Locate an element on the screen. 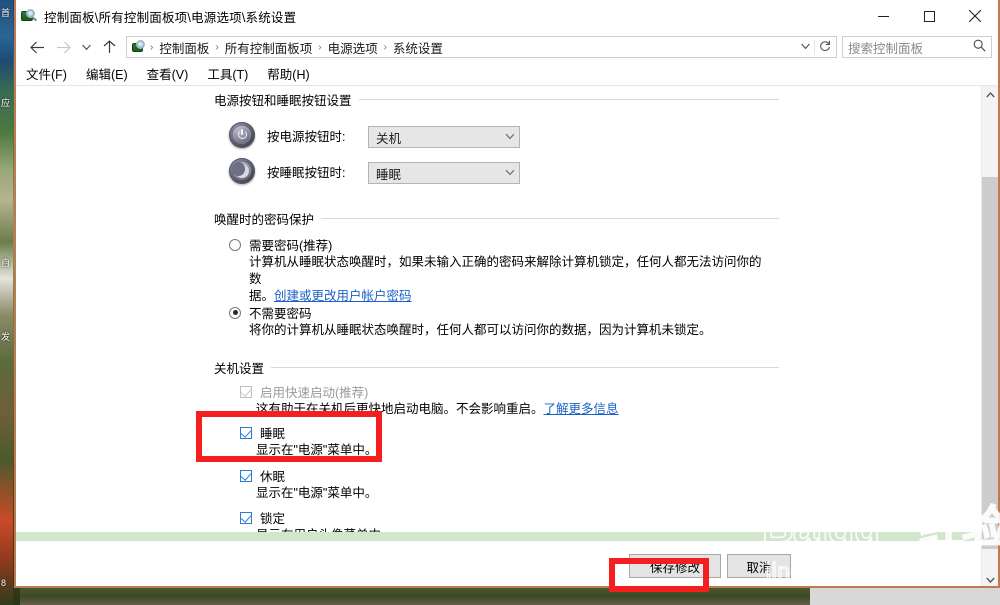 The width and height of the screenshot is (1000, 605). forward-button is located at coordinates (63, 47).